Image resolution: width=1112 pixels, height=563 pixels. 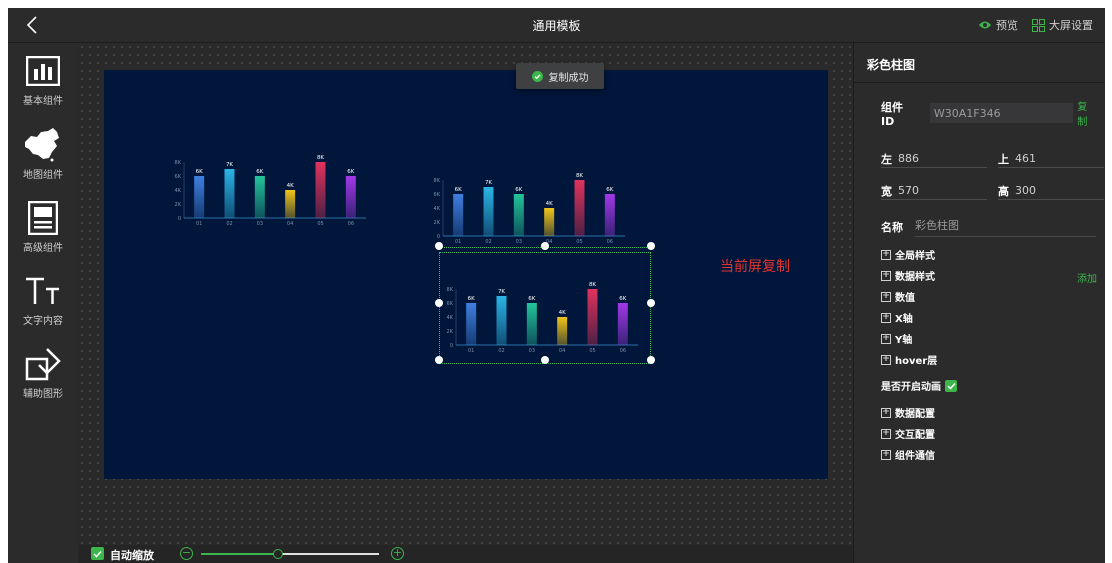 What do you see at coordinates (651, 360) in the screenshot?
I see `resize-handle-bottom-right` at bounding box center [651, 360].